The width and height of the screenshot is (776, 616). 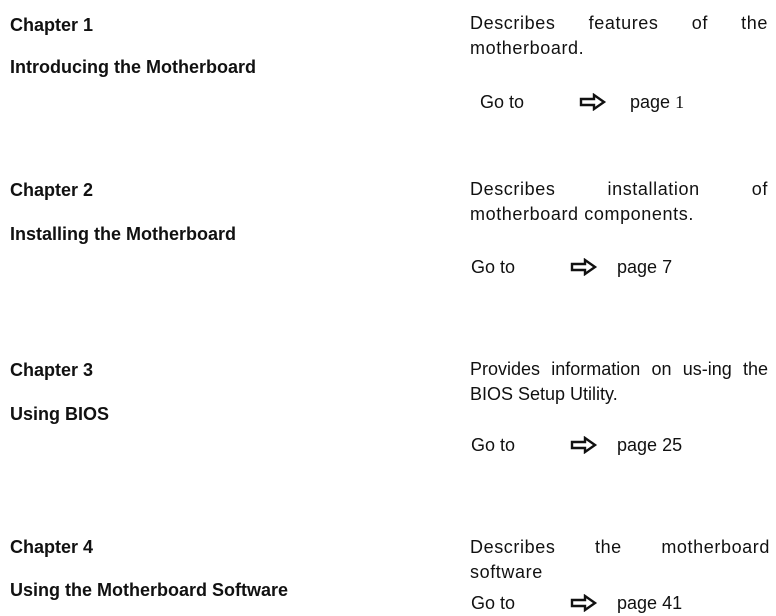 I want to click on goto-page-link: Go to page 1, so click(x=610, y=103).